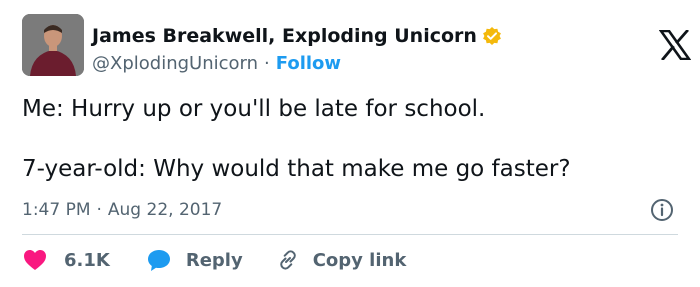 This screenshot has width=700, height=287. I want to click on name-line: James Breakwell, Exploding Unicorn, so click(297, 36).